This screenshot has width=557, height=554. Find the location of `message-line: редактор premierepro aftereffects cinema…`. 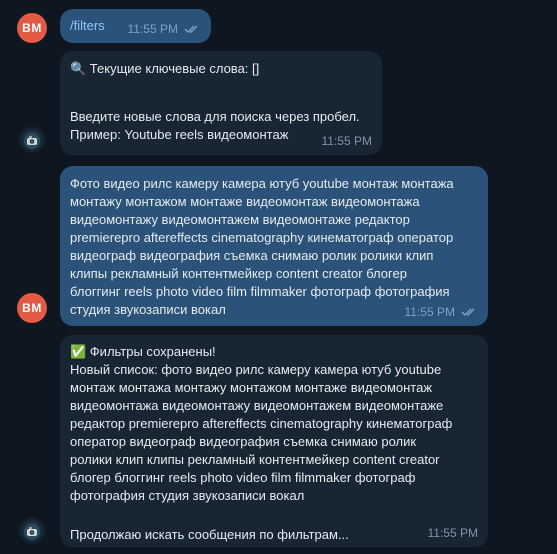

message-line: редактор premierepro aftereffects cinema… is located at coordinates (261, 423).